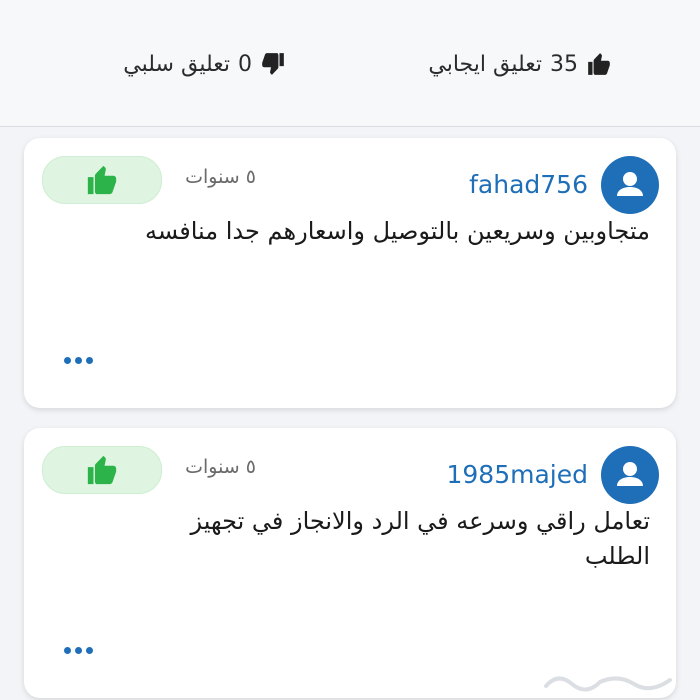  Describe the element at coordinates (518, 474) in the screenshot. I see `review-username: 1985majed` at that location.